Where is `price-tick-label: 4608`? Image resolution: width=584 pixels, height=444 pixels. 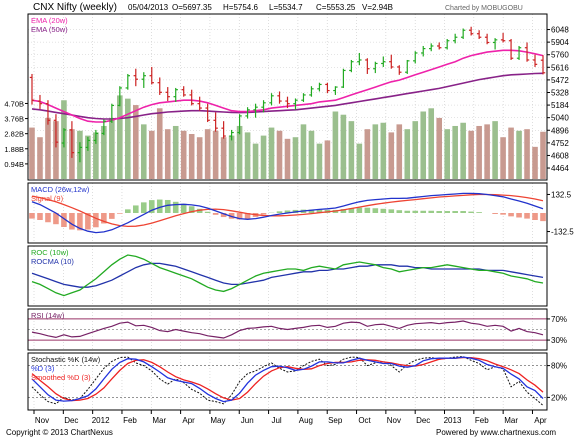
price-tick-label: 4608 is located at coordinates (560, 155).